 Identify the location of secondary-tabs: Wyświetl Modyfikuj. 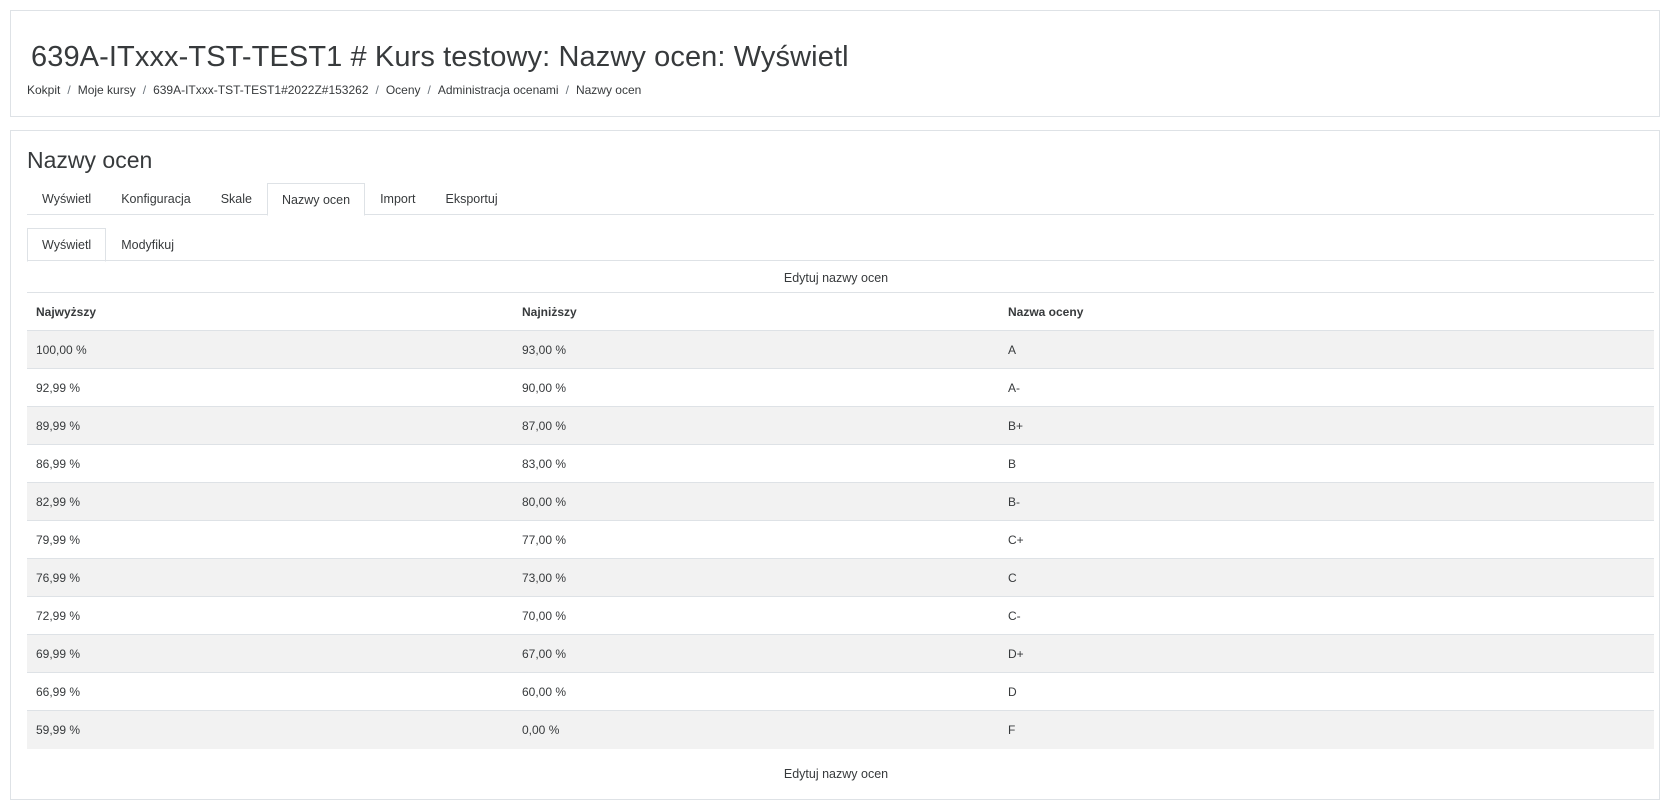
(840, 245).